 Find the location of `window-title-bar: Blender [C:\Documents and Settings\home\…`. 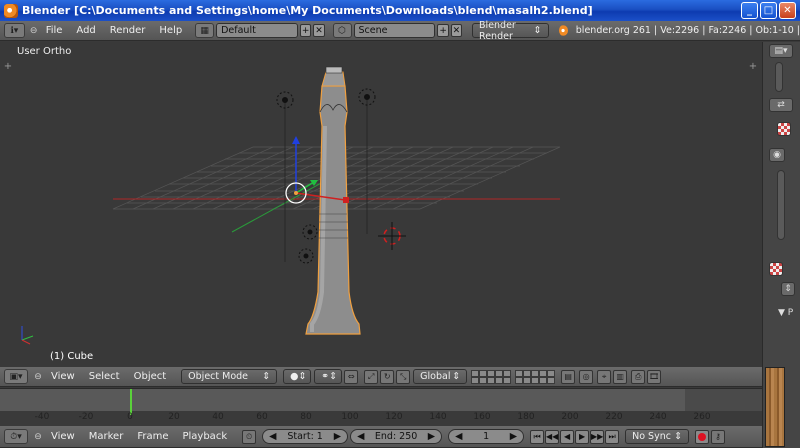

window-title-bar: Blender [C:\Documents and Settings\home\… is located at coordinates (400, 10).